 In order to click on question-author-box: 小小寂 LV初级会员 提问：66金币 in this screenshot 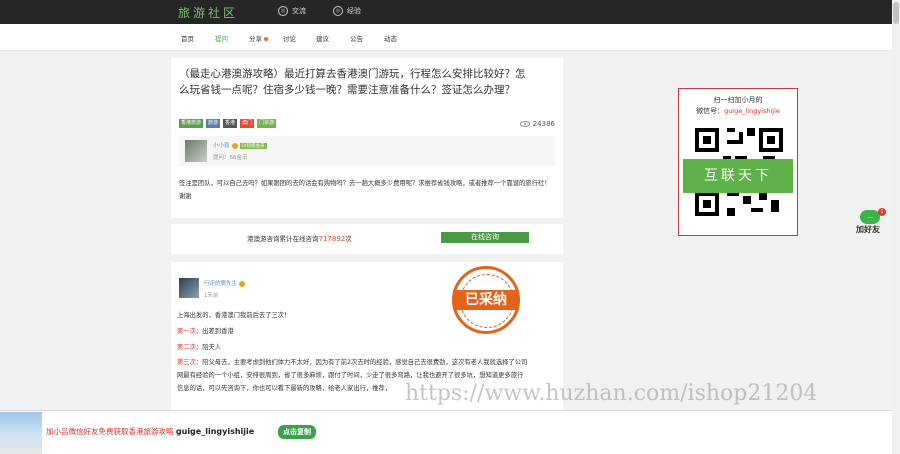, I will do `click(367, 151)`.